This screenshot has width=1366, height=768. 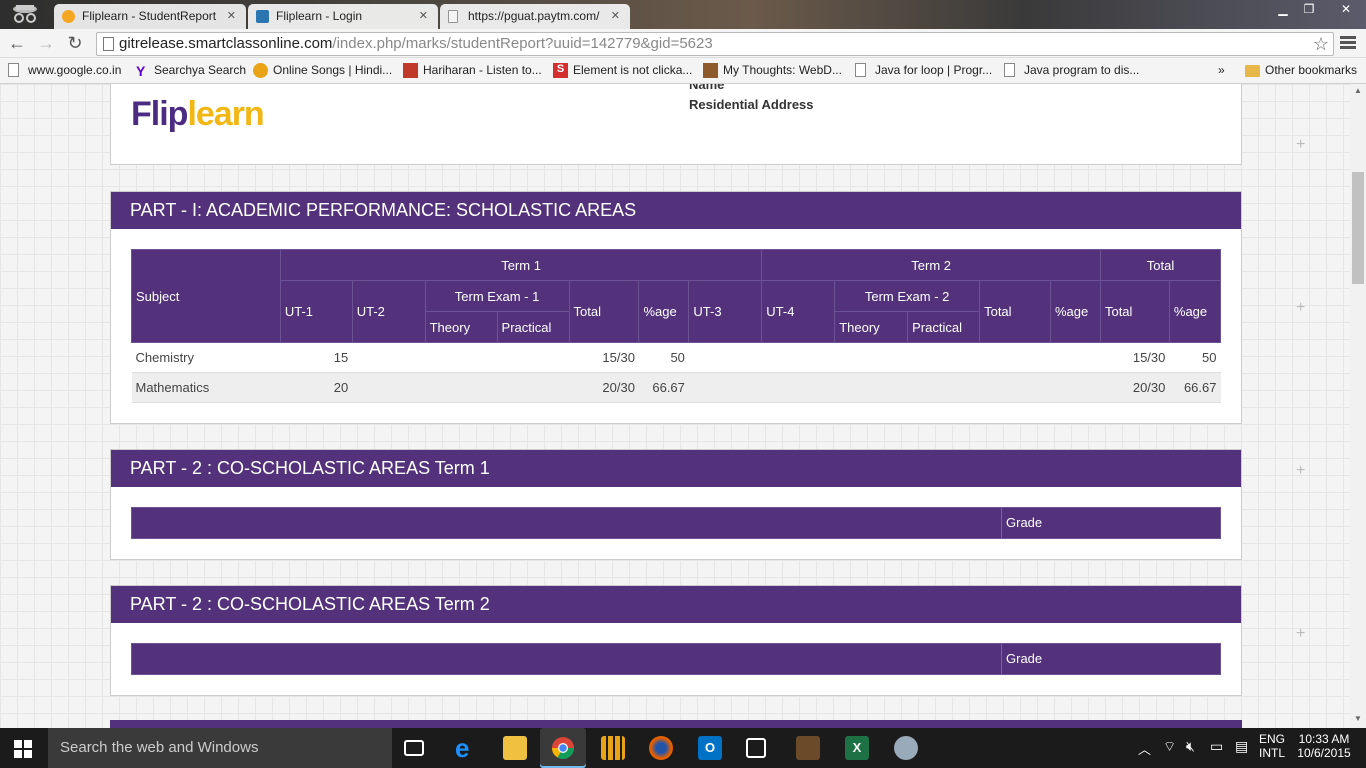 I want to click on ut1-cell: 20, so click(x=316, y=387).